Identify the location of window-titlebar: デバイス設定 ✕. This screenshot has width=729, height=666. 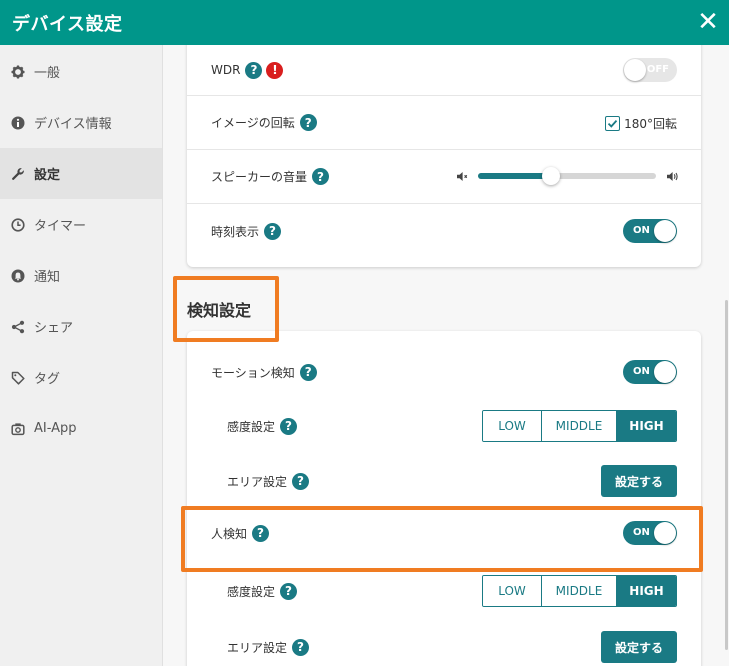
(364, 22).